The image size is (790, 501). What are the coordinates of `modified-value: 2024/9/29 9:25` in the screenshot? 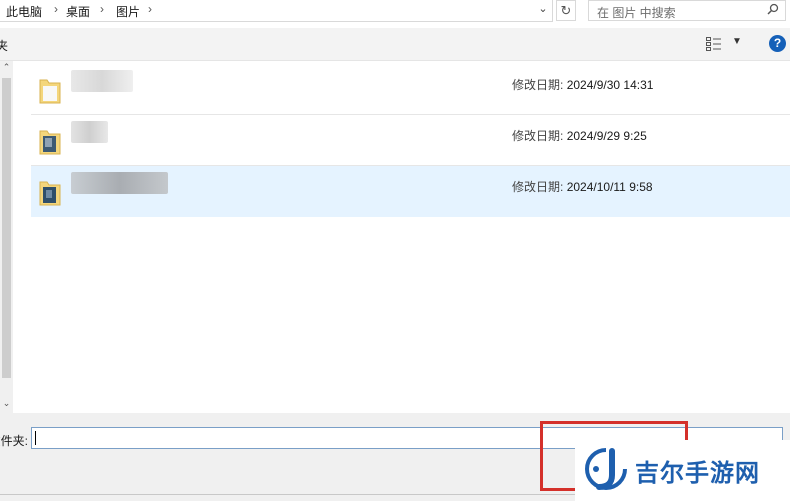 It's located at (606, 136).